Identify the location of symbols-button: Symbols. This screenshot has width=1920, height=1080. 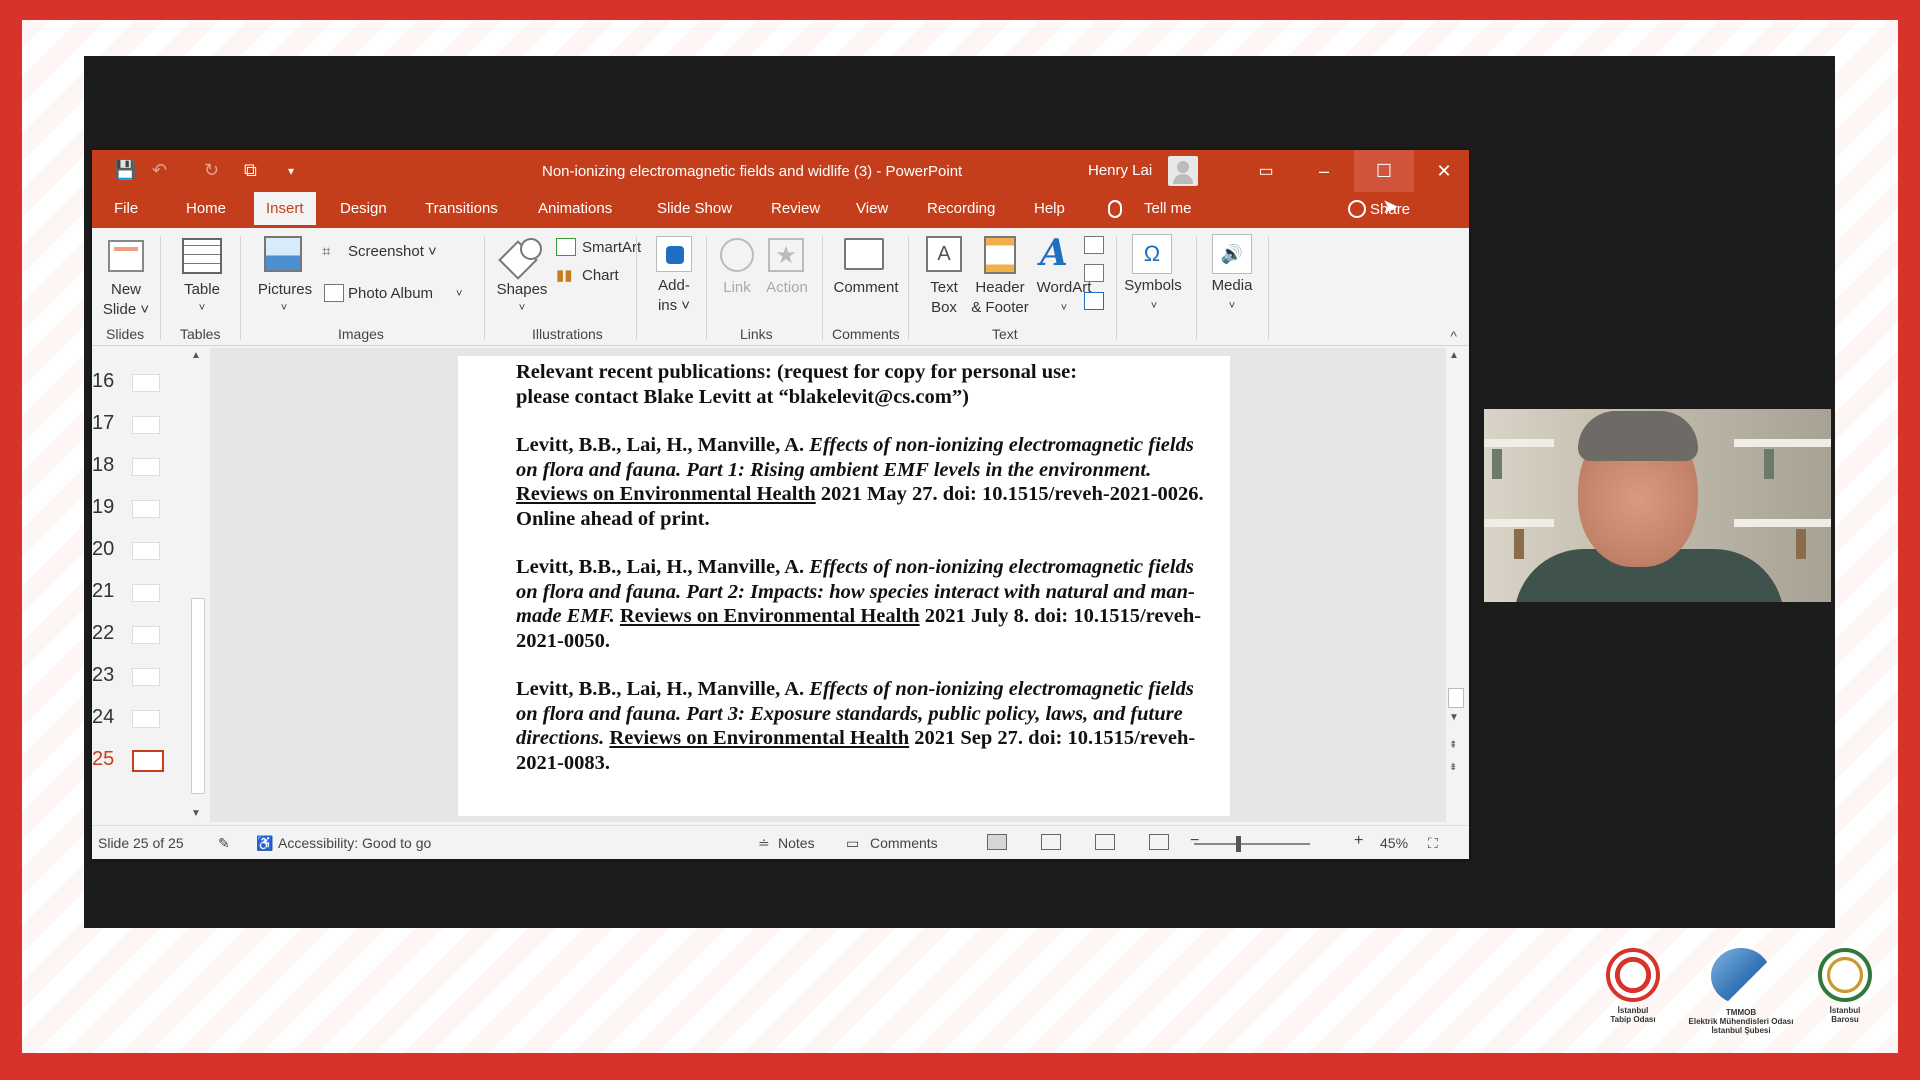
(1153, 286).